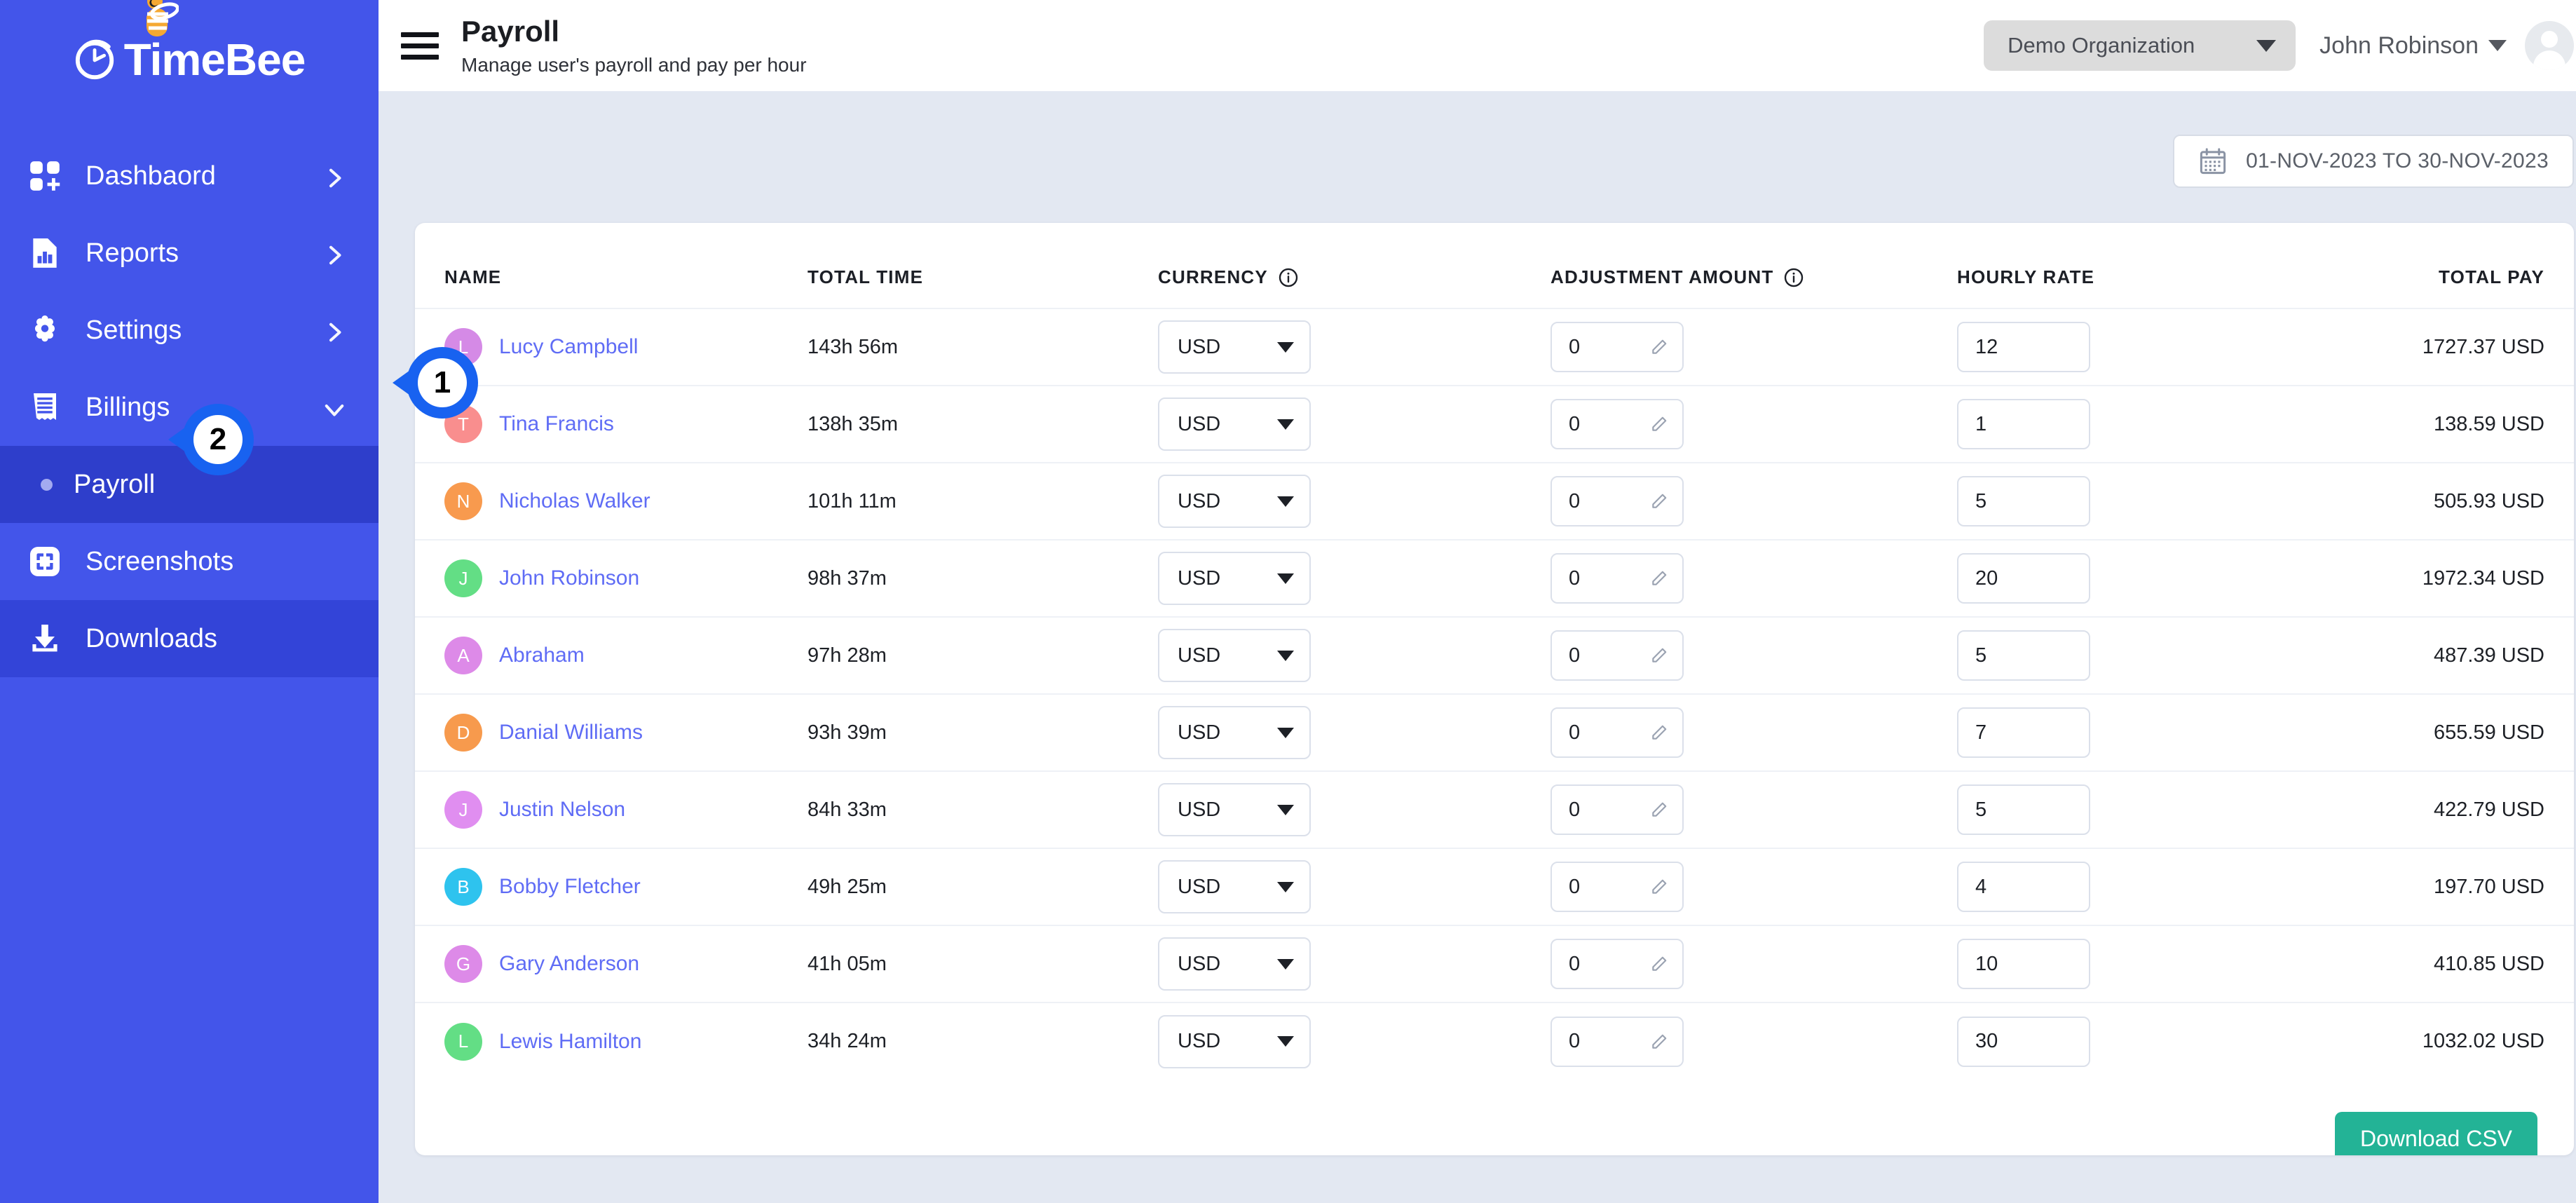 The width and height of the screenshot is (2576, 1203). What do you see at coordinates (2213, 161) in the screenshot?
I see `calendar-icon` at bounding box center [2213, 161].